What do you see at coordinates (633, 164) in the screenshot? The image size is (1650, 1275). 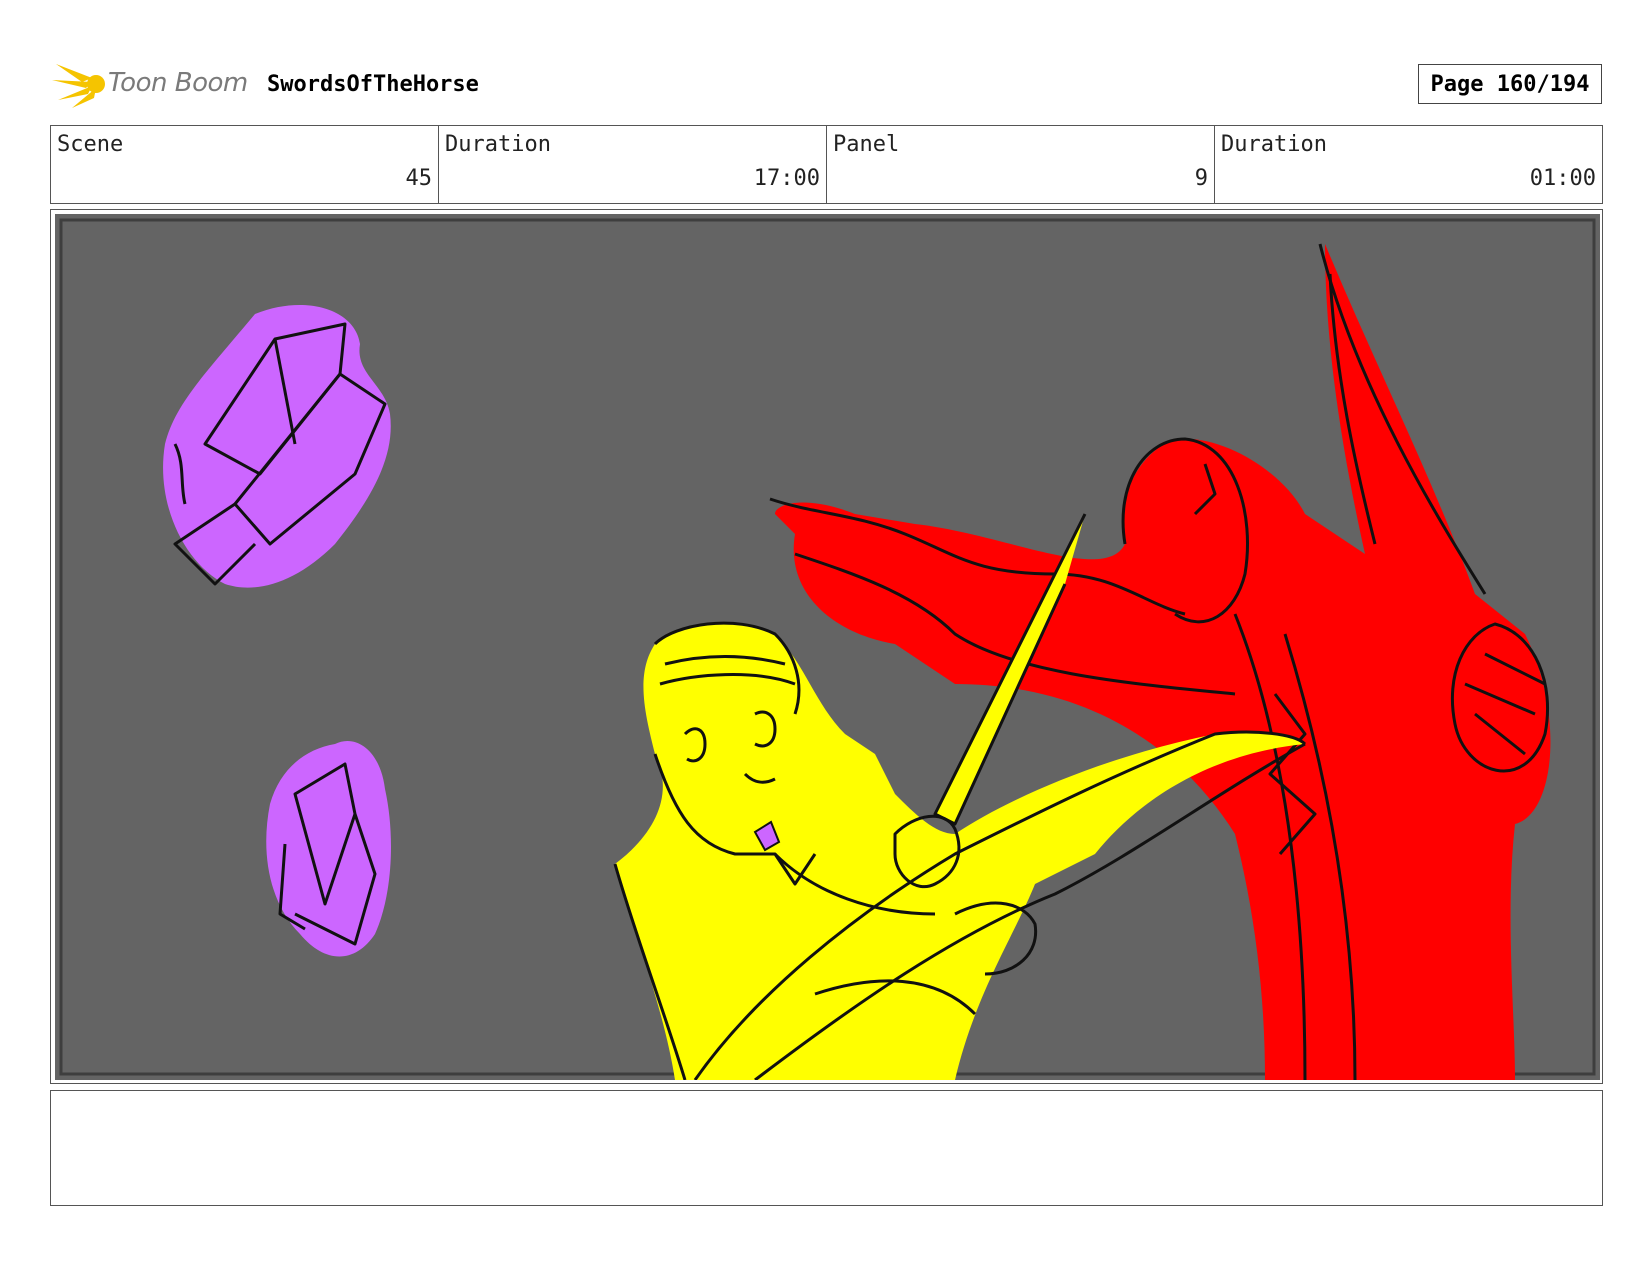 I see `scene-duration-cell: Duration 17:00` at bounding box center [633, 164].